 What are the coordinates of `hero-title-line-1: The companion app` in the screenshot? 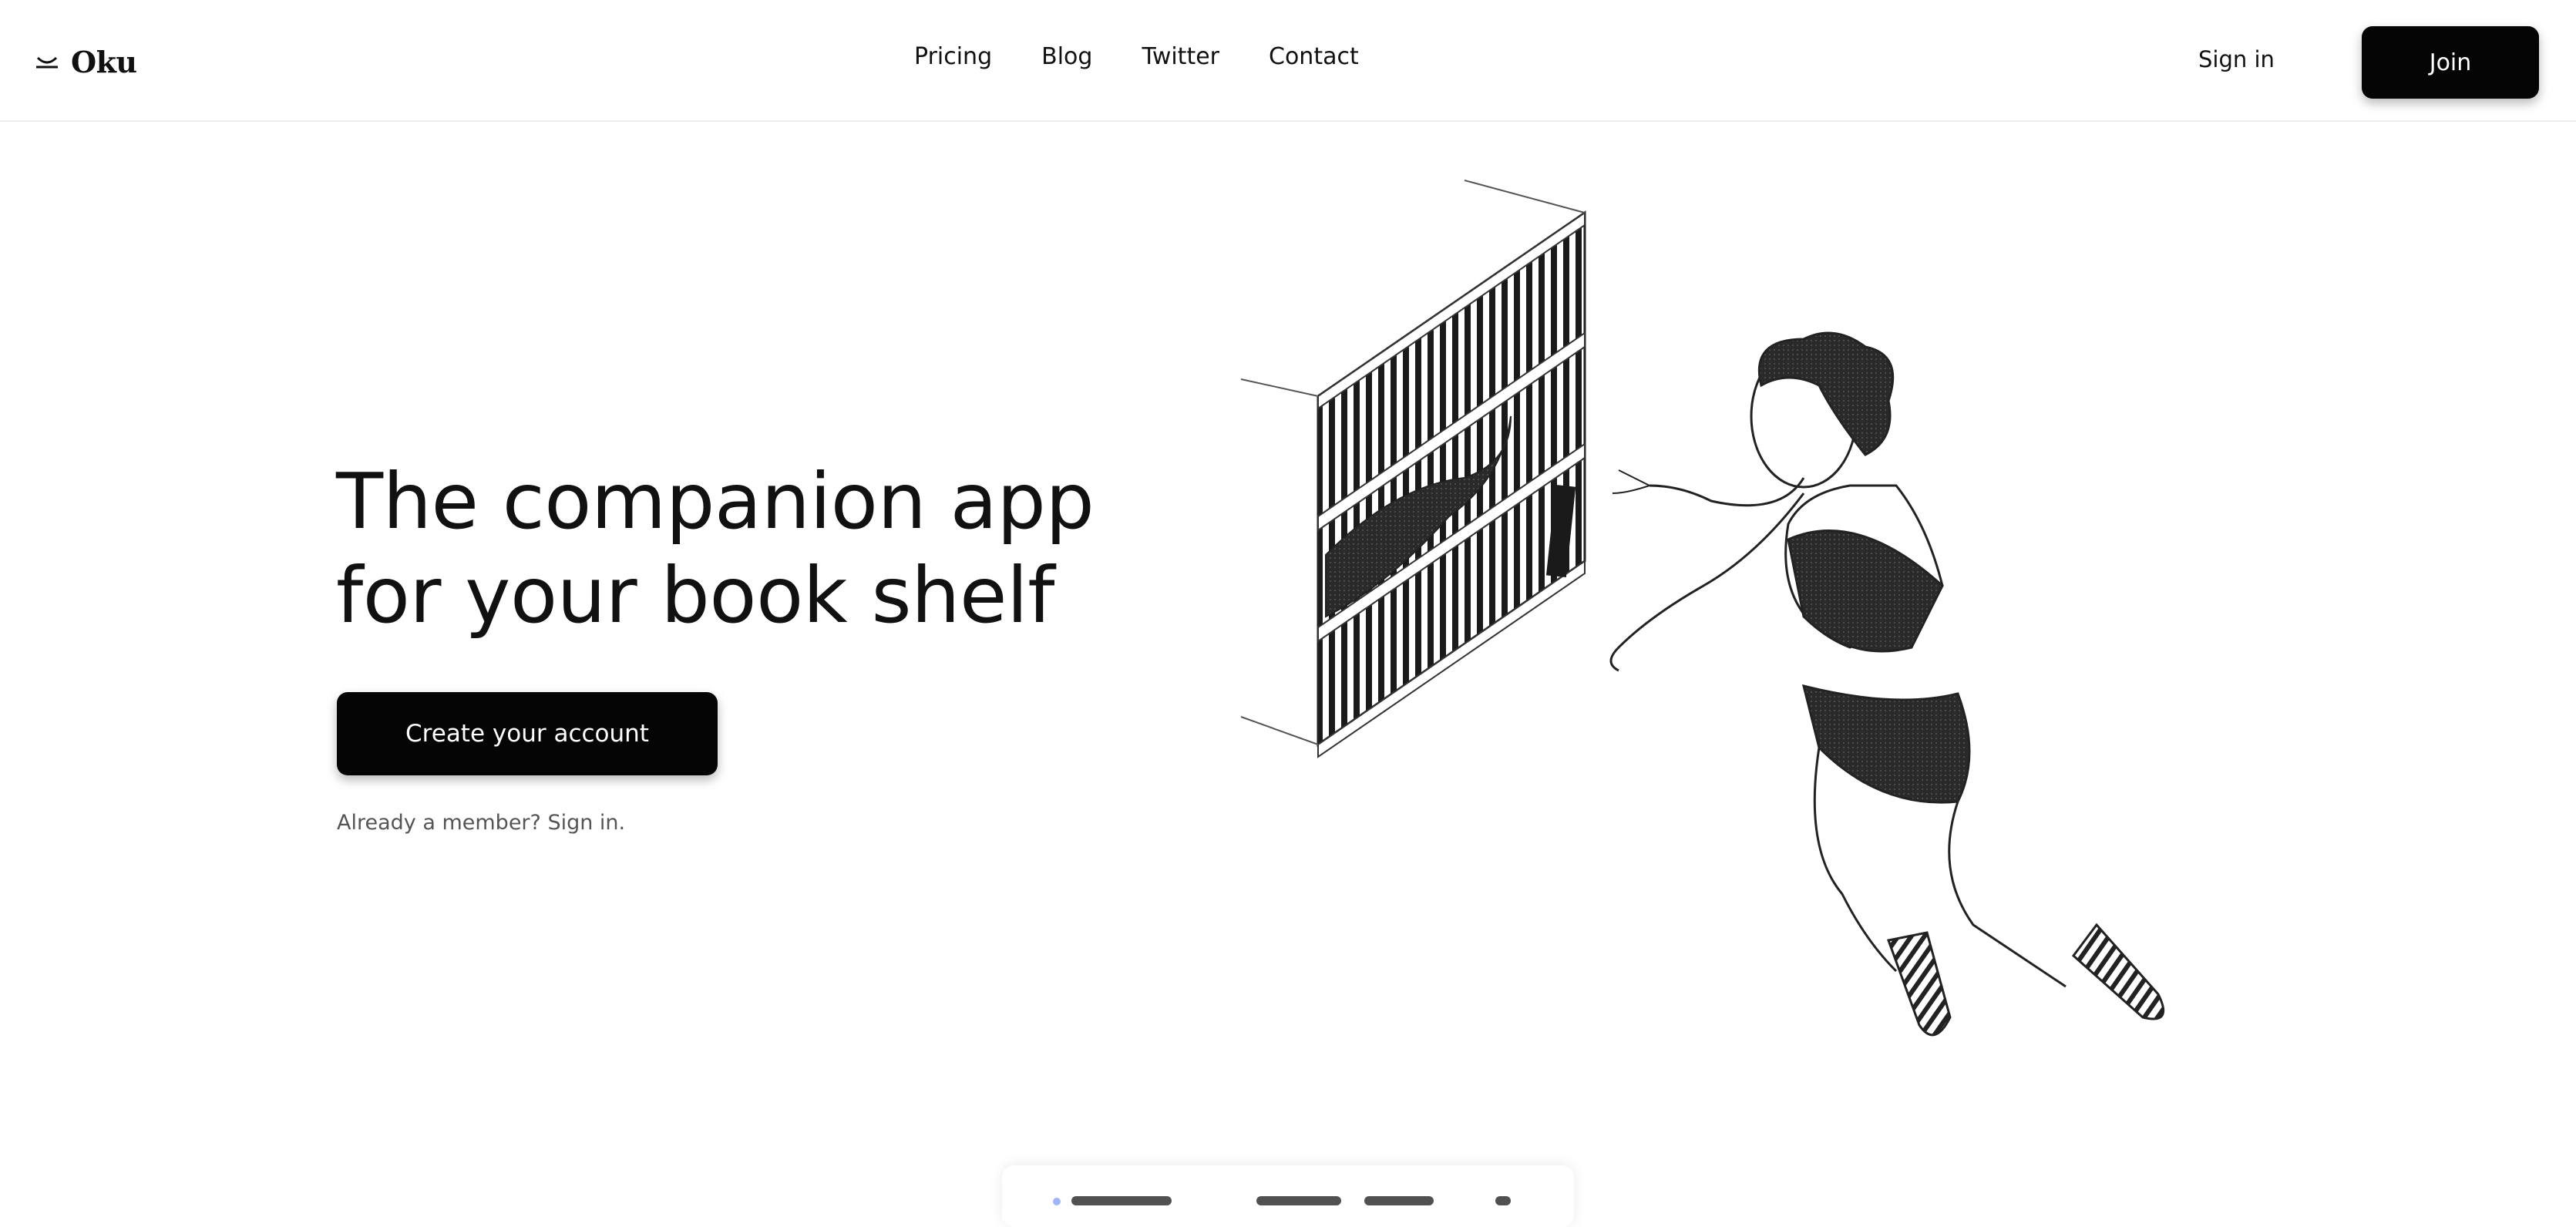 It's located at (715, 501).